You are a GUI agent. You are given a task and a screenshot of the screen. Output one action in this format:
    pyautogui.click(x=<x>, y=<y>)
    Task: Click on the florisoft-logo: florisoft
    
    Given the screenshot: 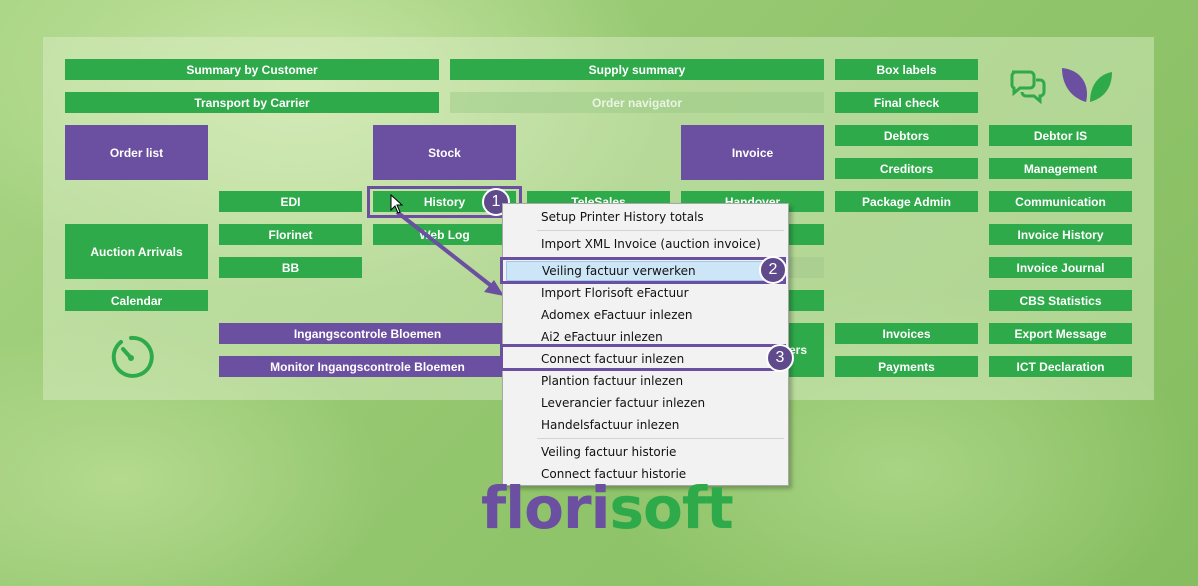 What is the action you would take?
    pyautogui.click(x=607, y=508)
    